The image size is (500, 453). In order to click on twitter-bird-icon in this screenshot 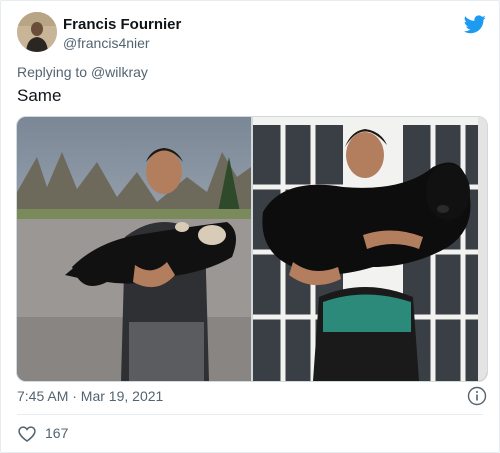, I will do `click(475, 24)`.